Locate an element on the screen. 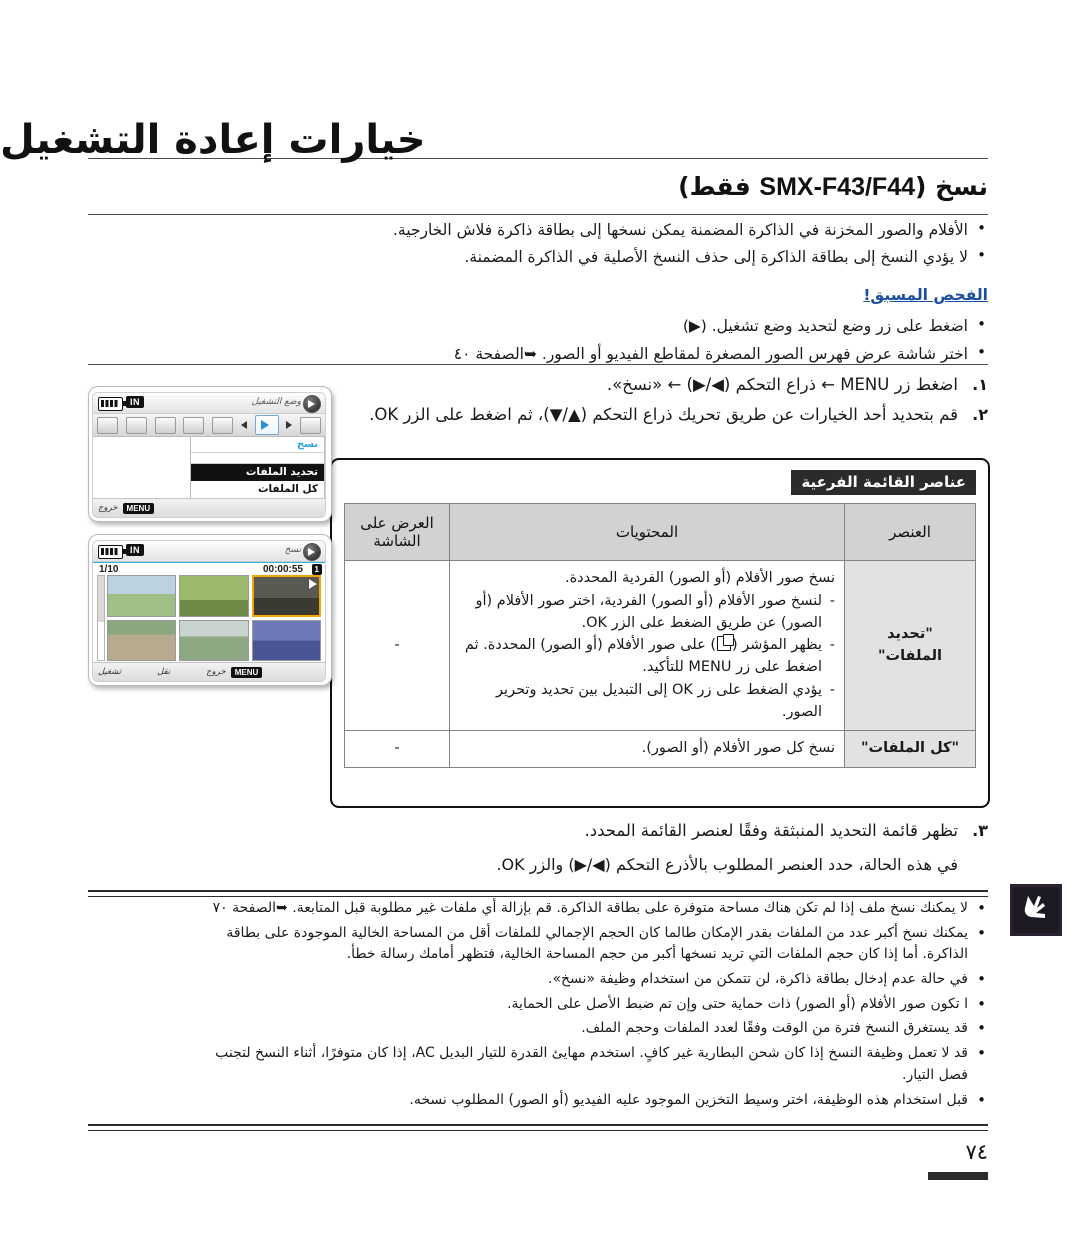 The image size is (1080, 1235). notes-top-rule is located at coordinates (538, 893).